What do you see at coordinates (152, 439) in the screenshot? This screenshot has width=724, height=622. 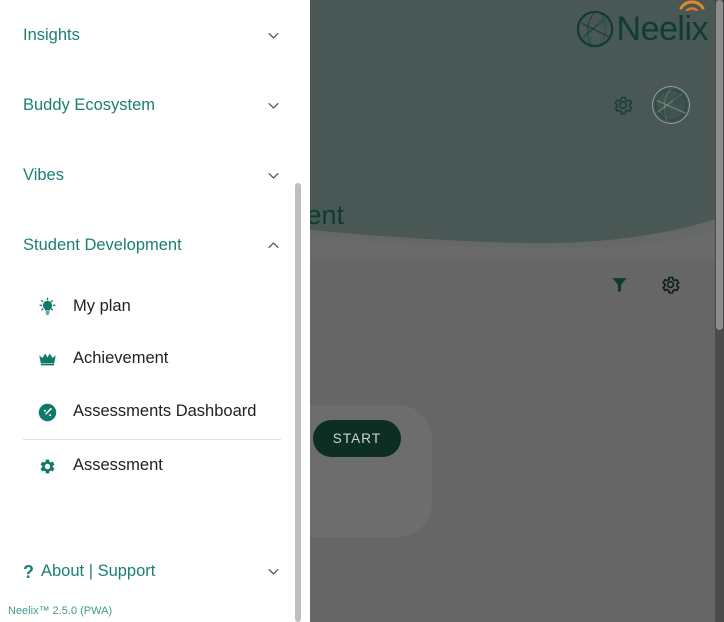 I see `submenu-divider` at bounding box center [152, 439].